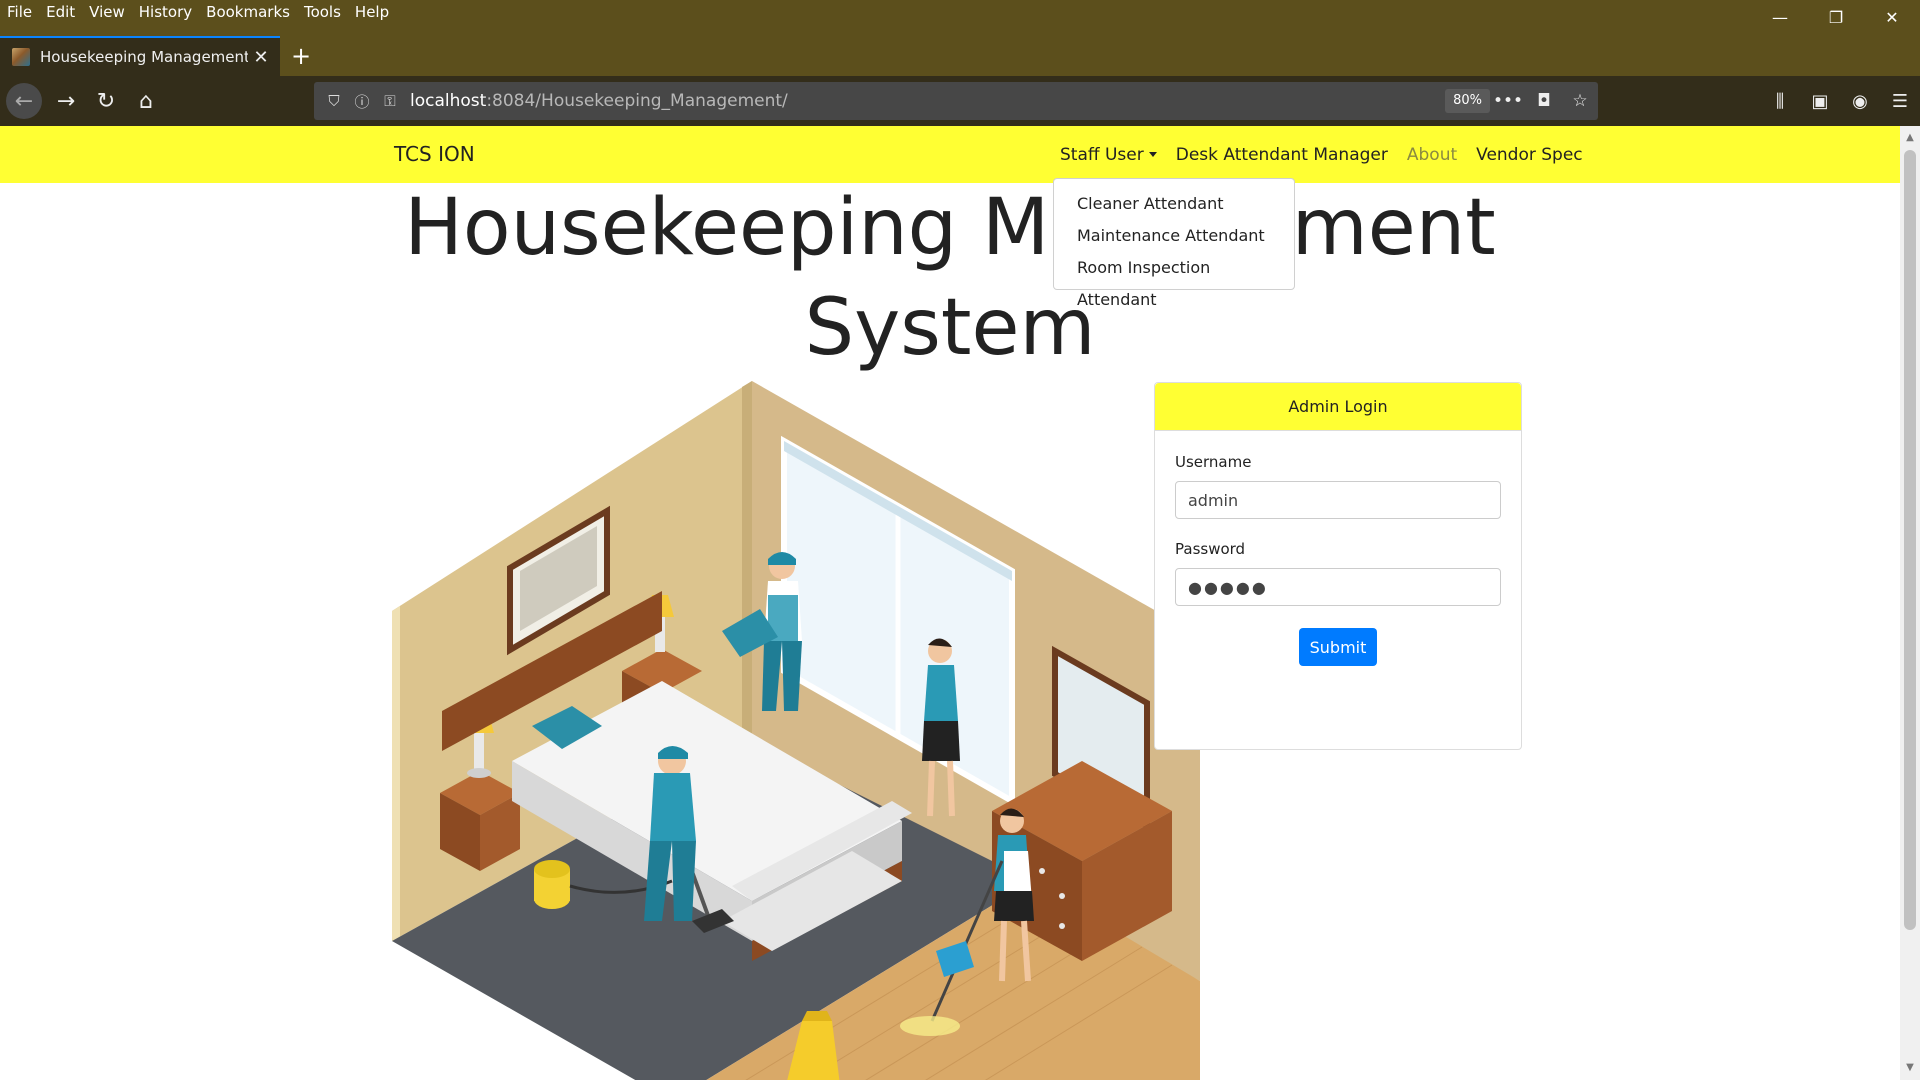  What do you see at coordinates (1338, 548) in the screenshot?
I see `login-form: Username Password Submit` at bounding box center [1338, 548].